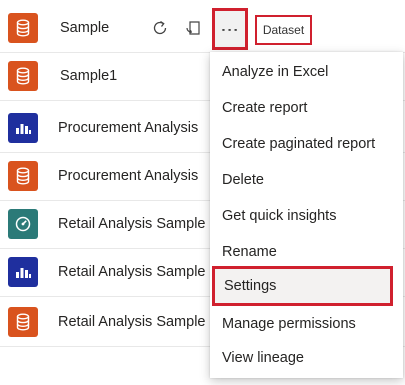  I want to click on menu-item-rename: Rename, so click(306, 252).